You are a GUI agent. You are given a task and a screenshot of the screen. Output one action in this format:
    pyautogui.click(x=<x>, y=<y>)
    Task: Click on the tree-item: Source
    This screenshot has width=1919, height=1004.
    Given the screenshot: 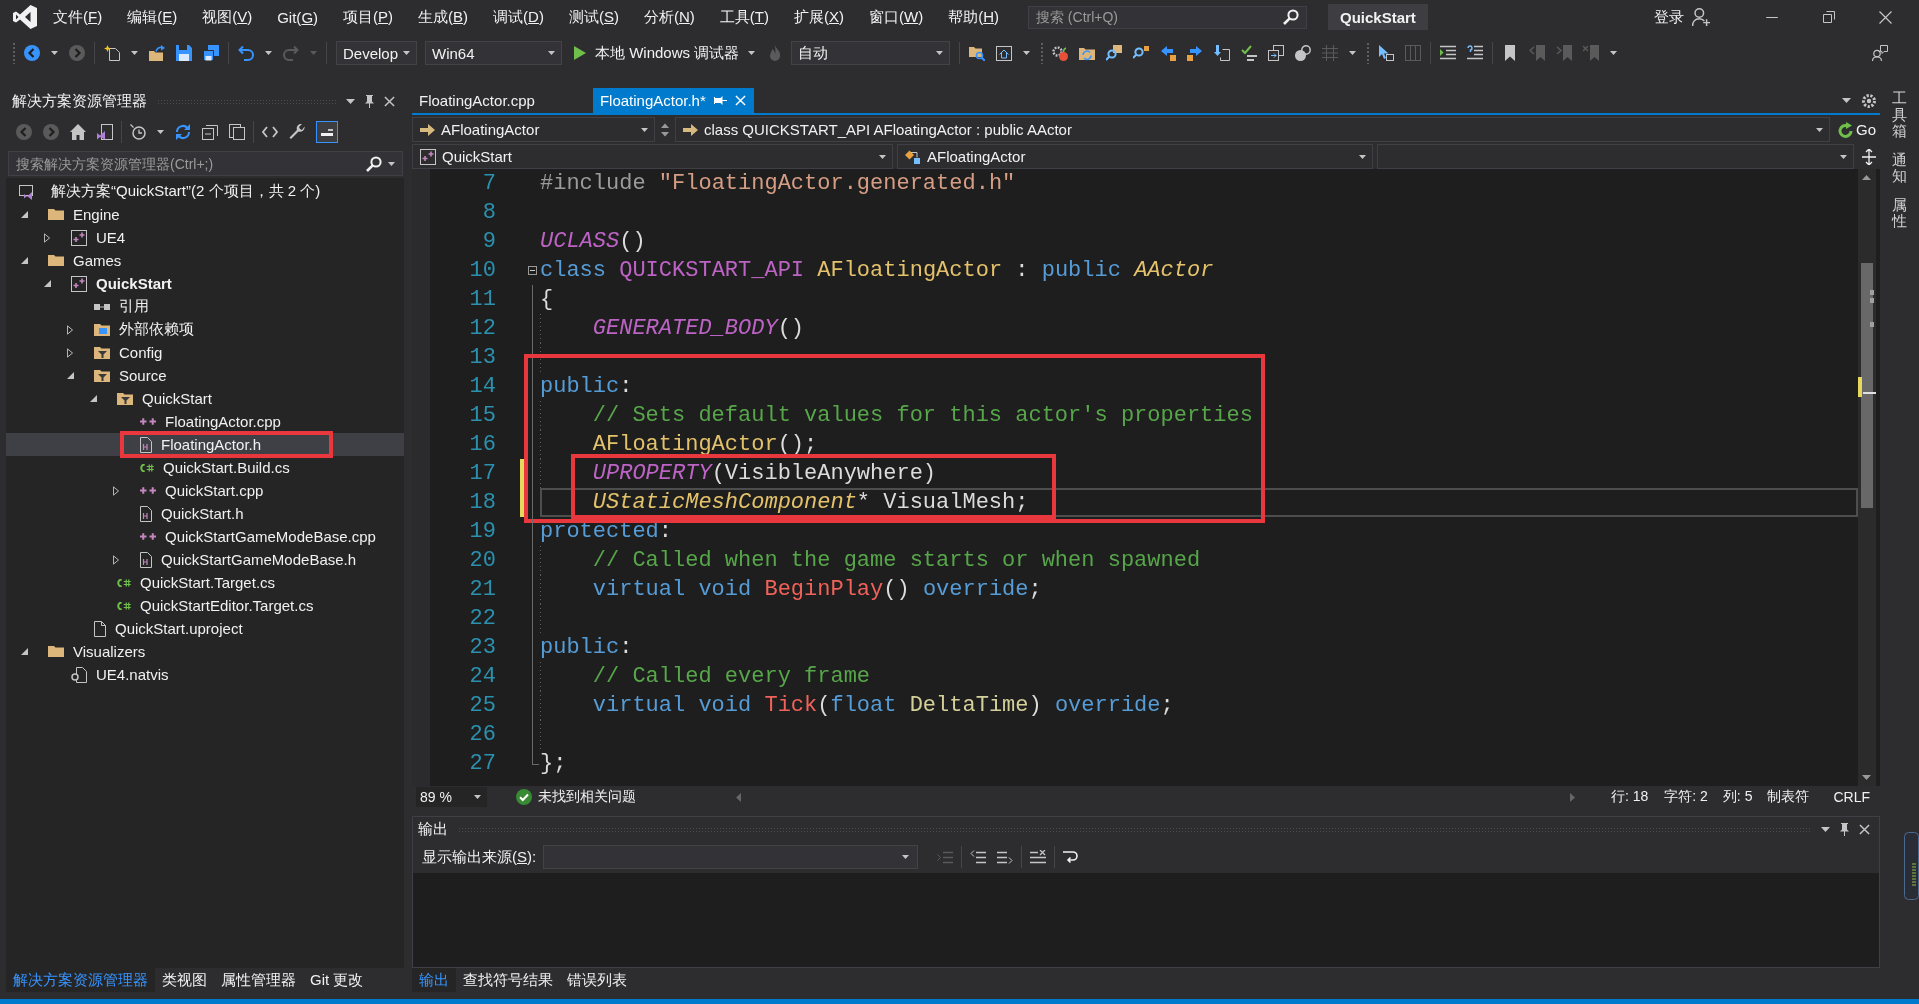 What is the action you would take?
    pyautogui.click(x=205, y=375)
    